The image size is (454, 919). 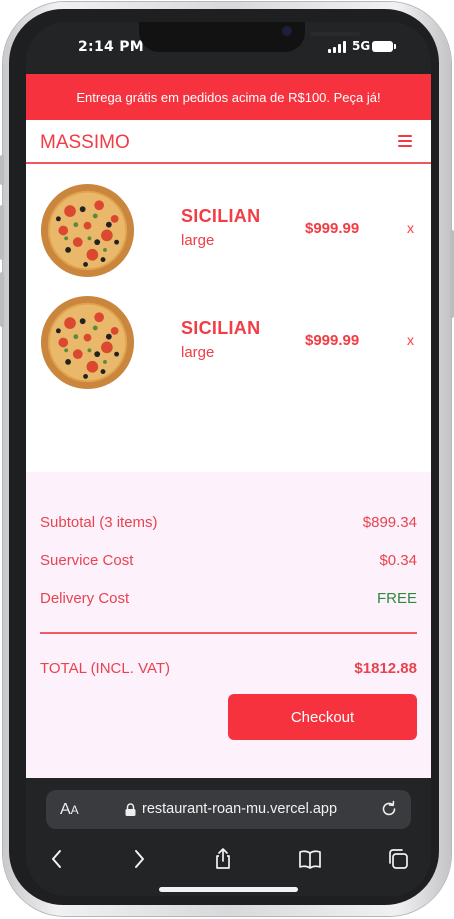 I want to click on text-size-label-small: A, so click(x=74, y=810).